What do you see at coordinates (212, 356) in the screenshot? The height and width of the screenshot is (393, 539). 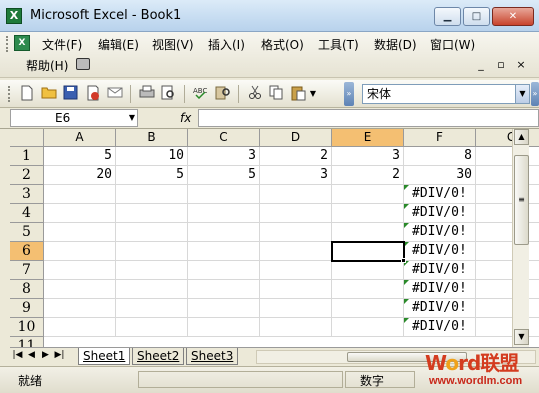 I see `tab-sheet3: Sheet3` at bounding box center [212, 356].